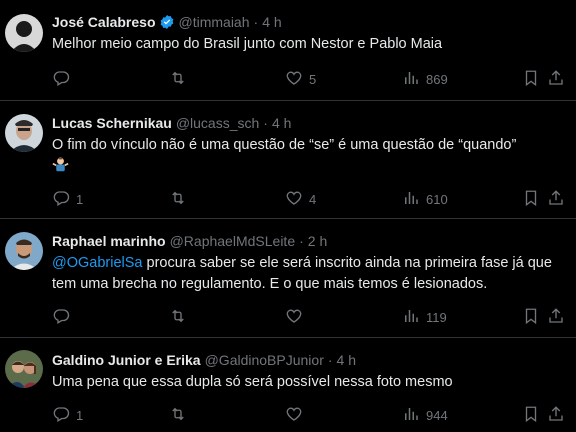  What do you see at coordinates (424, 317) in the screenshot?
I see `views-button: 119` at bounding box center [424, 317].